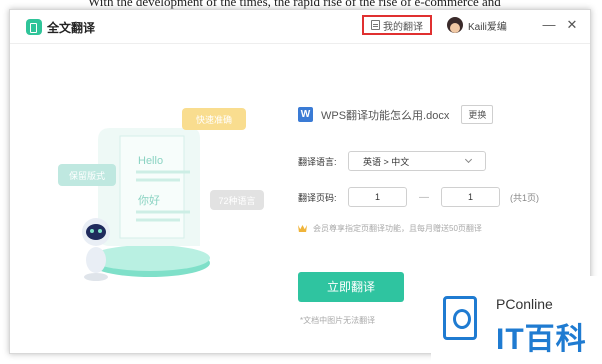  I want to click on minimize-button: —, so click(549, 25).